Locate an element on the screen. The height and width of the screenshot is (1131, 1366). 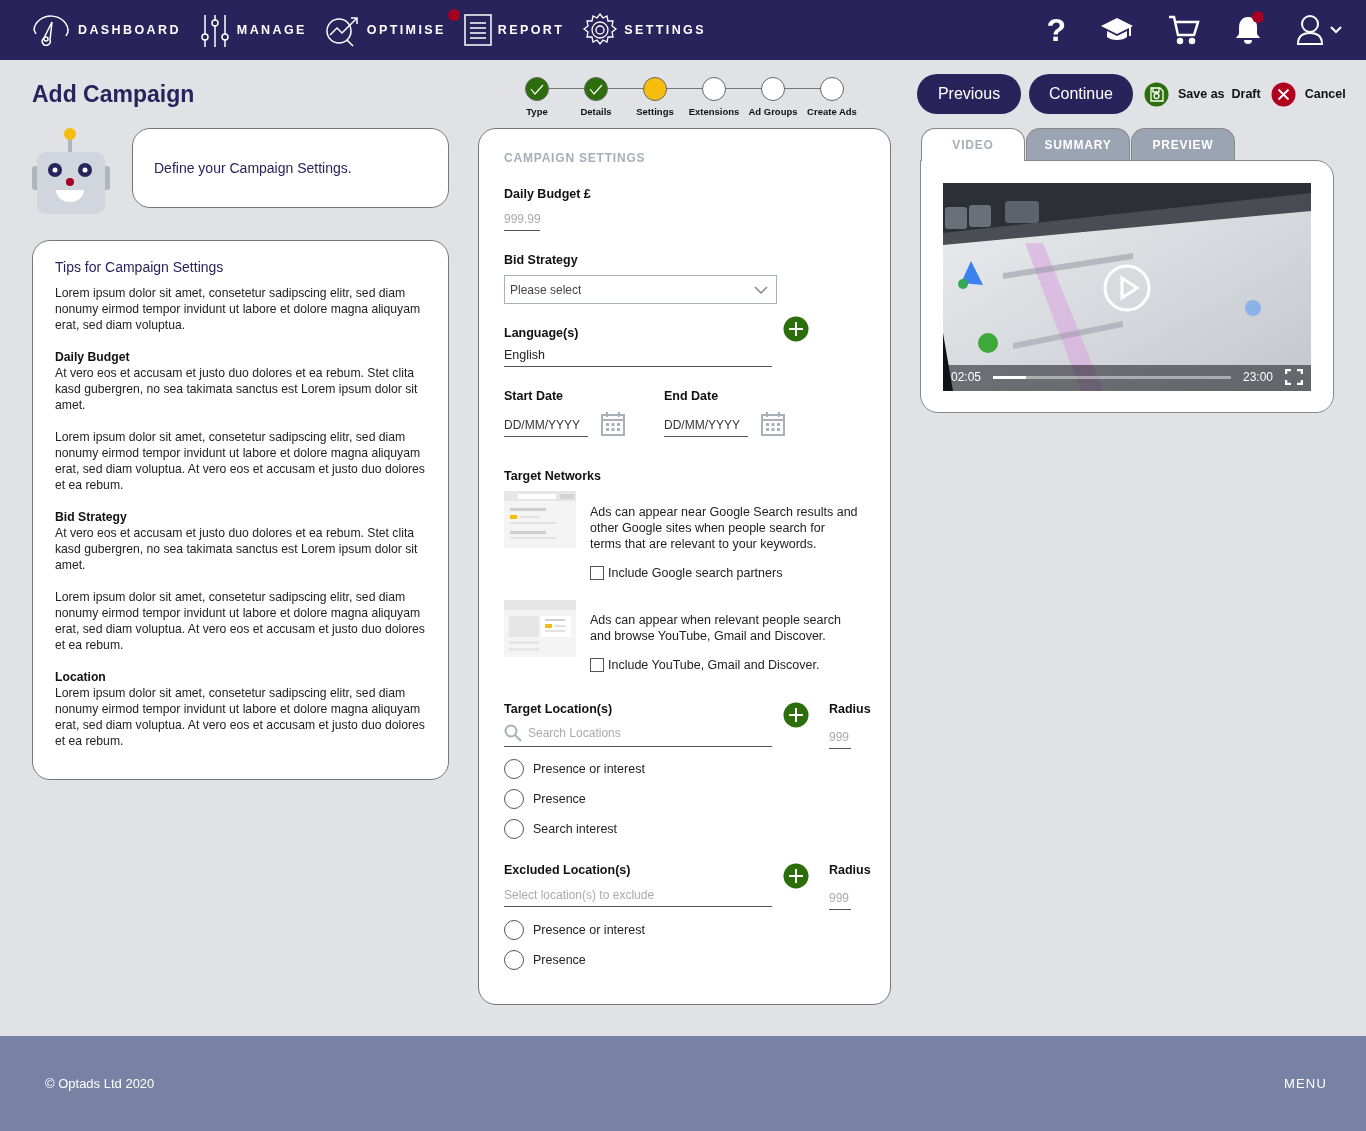
save-icon is located at coordinates (1156, 94).